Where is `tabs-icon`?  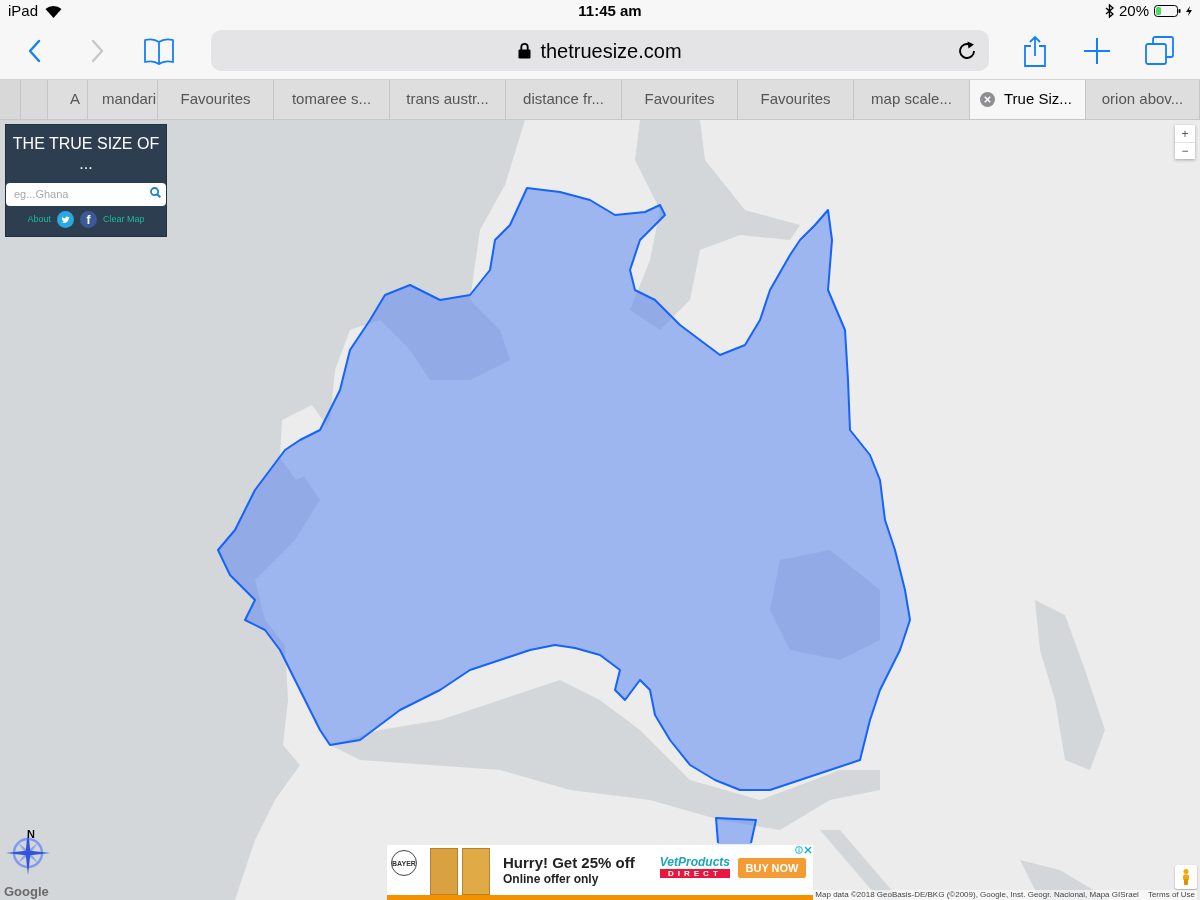
tabs-icon is located at coordinates (1159, 50).